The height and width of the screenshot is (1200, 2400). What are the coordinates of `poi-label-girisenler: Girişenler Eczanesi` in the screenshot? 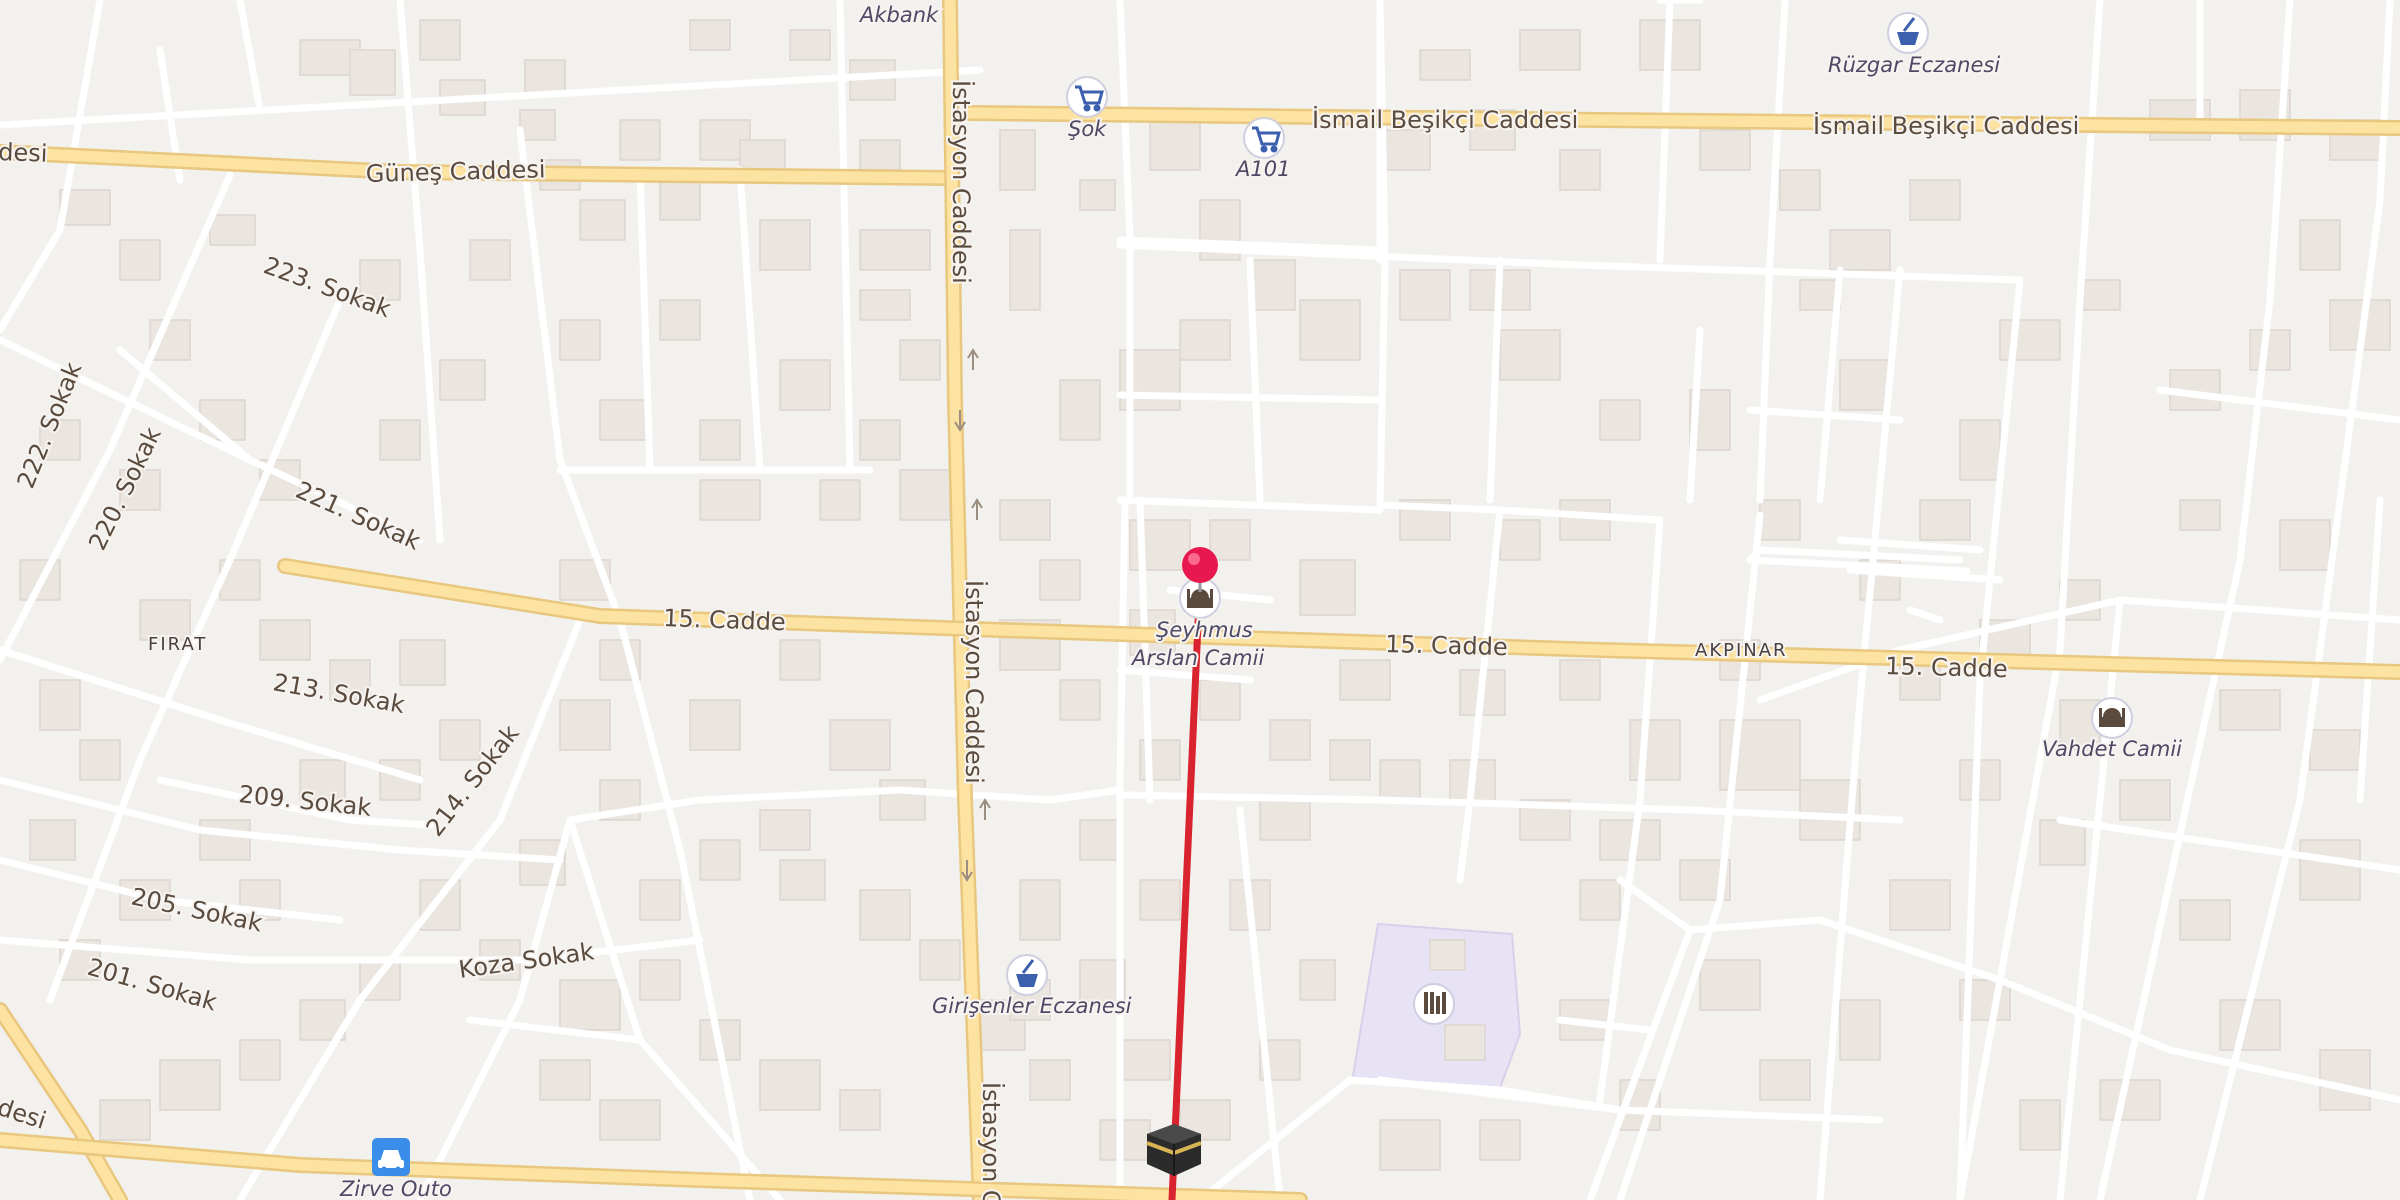 It's located at (1032, 1006).